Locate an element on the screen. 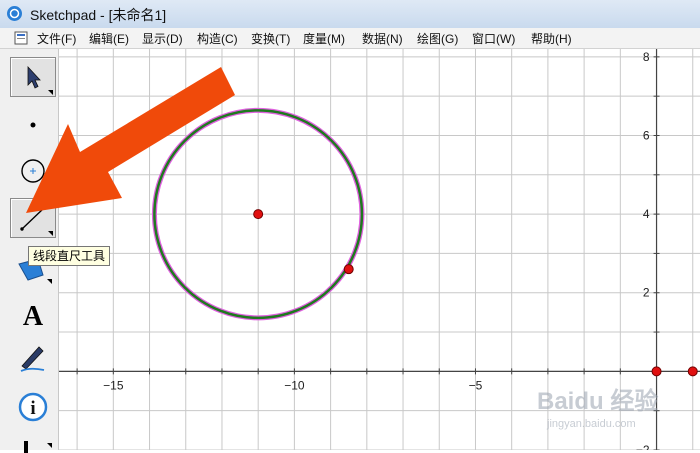 The width and height of the screenshot is (700, 453). app-icon is located at coordinates (14, 13).